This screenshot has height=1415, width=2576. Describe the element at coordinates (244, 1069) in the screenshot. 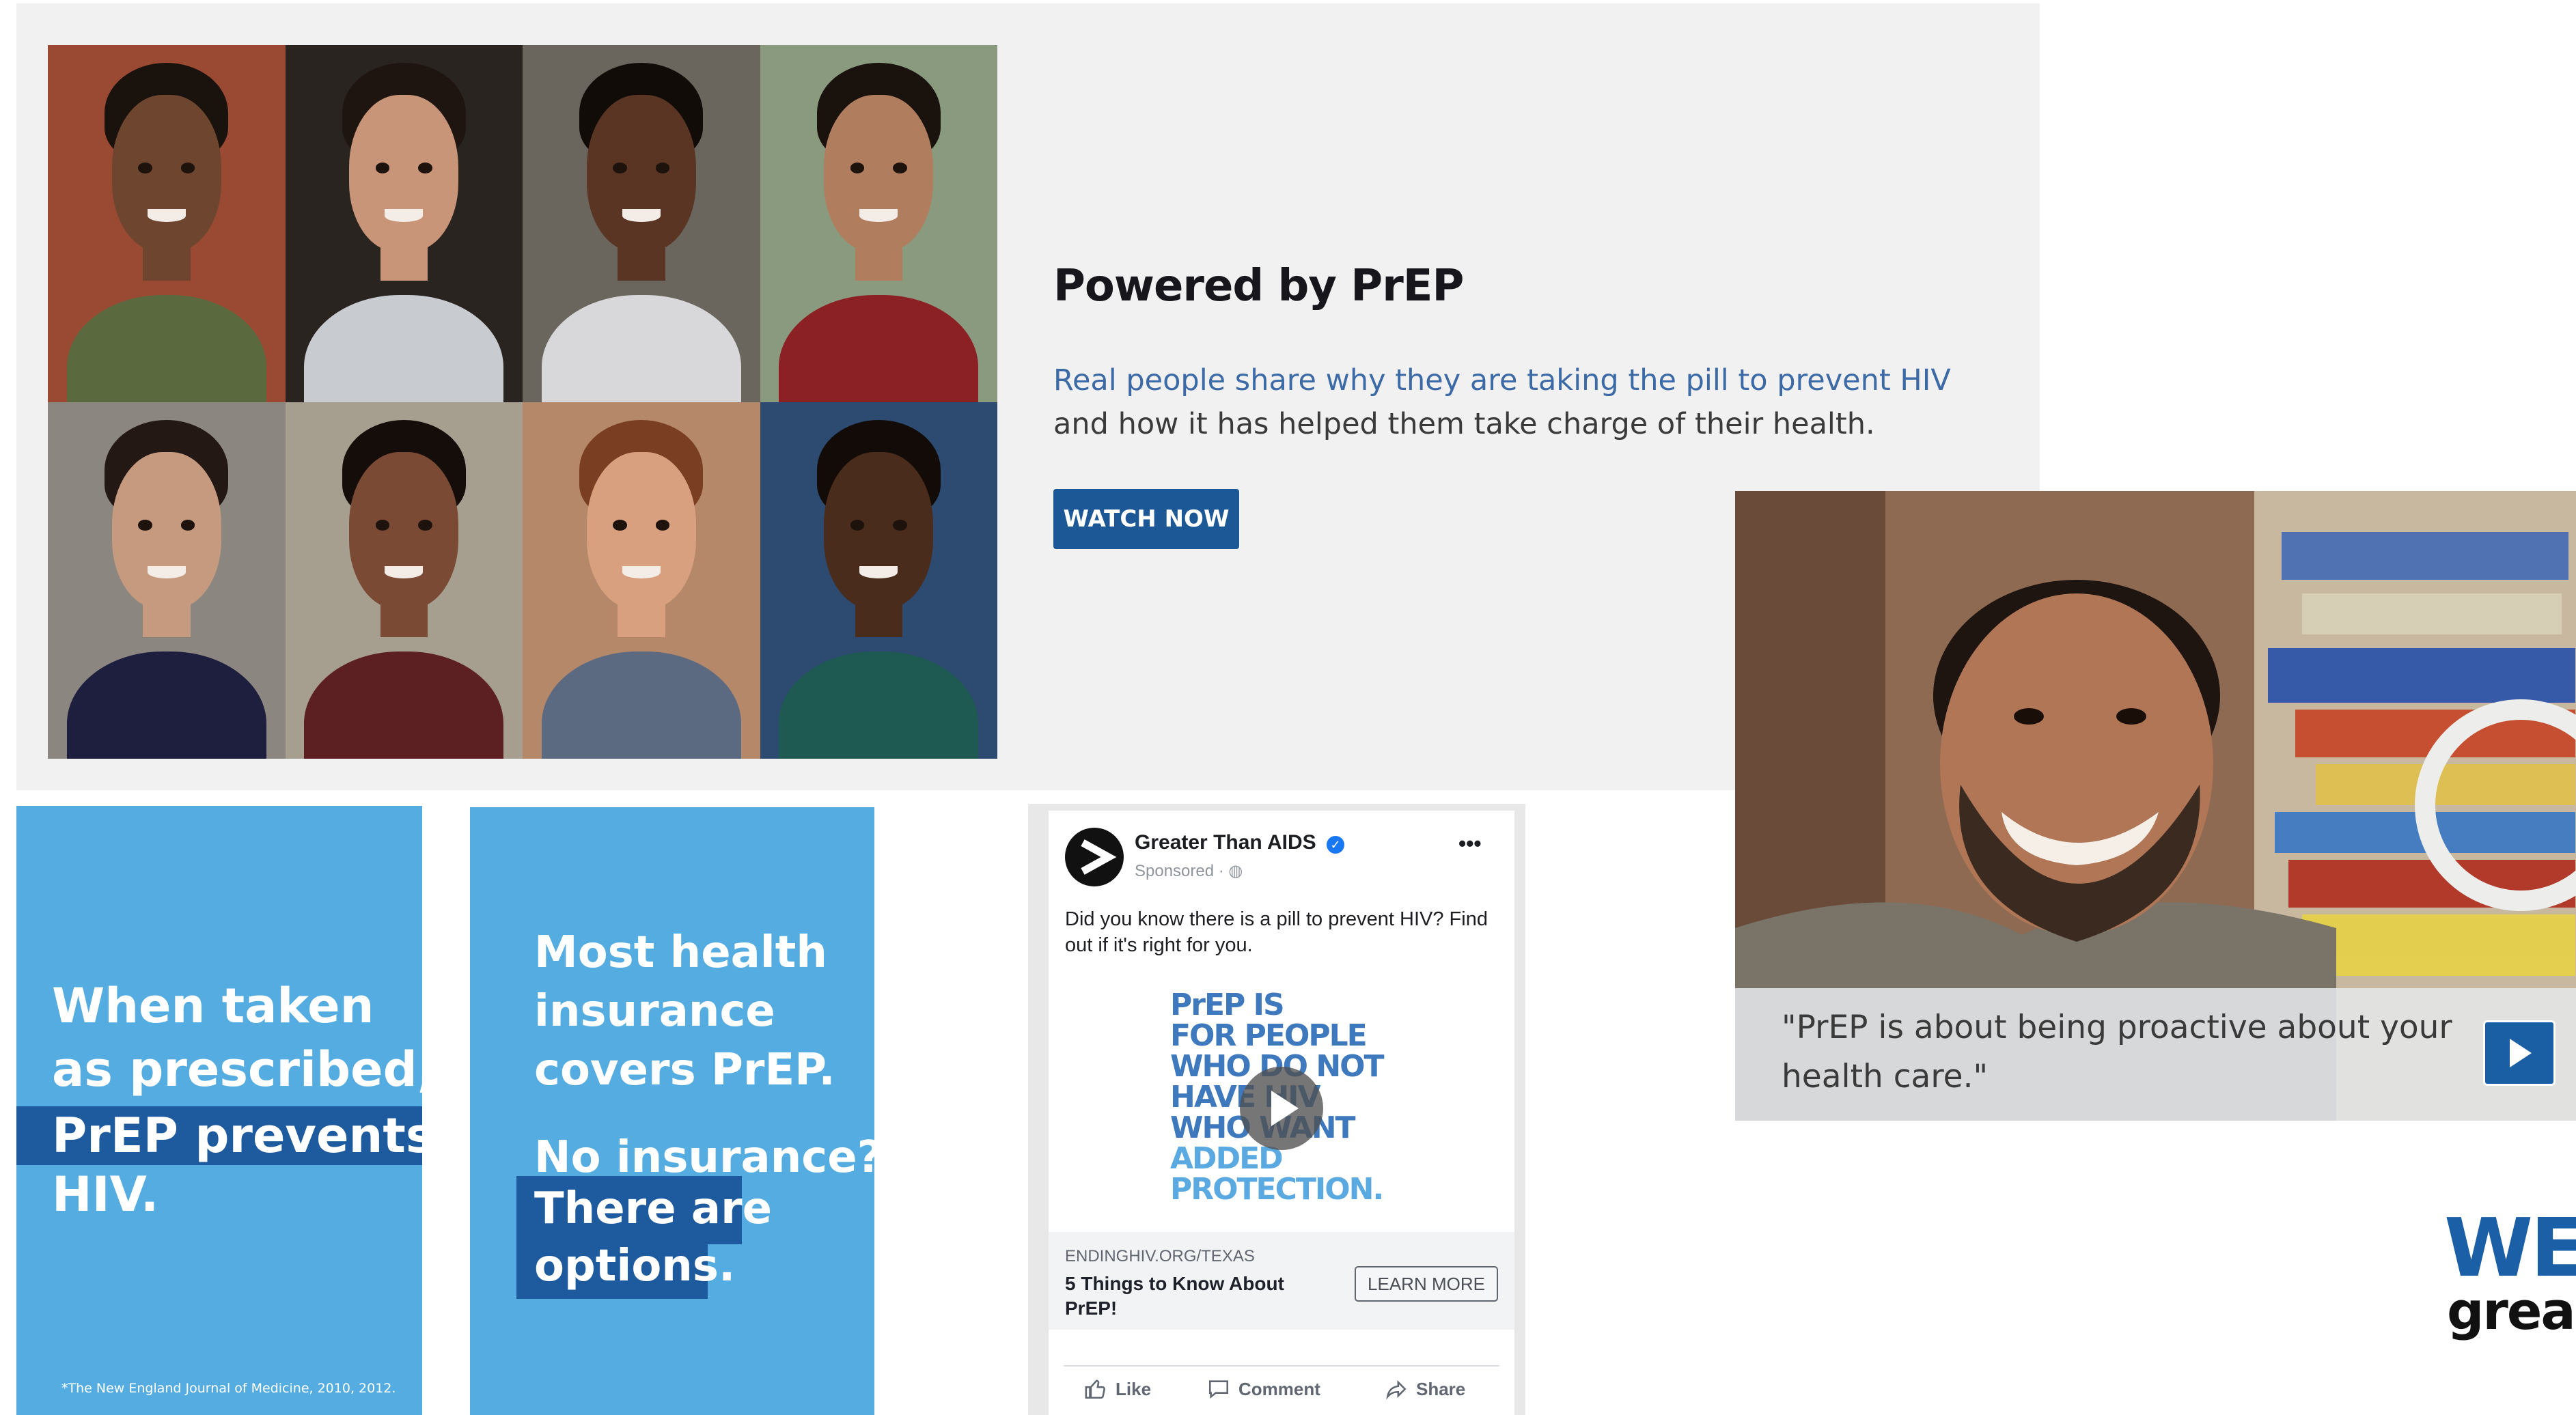

I see `ad1-line2: as prescribed,` at that location.